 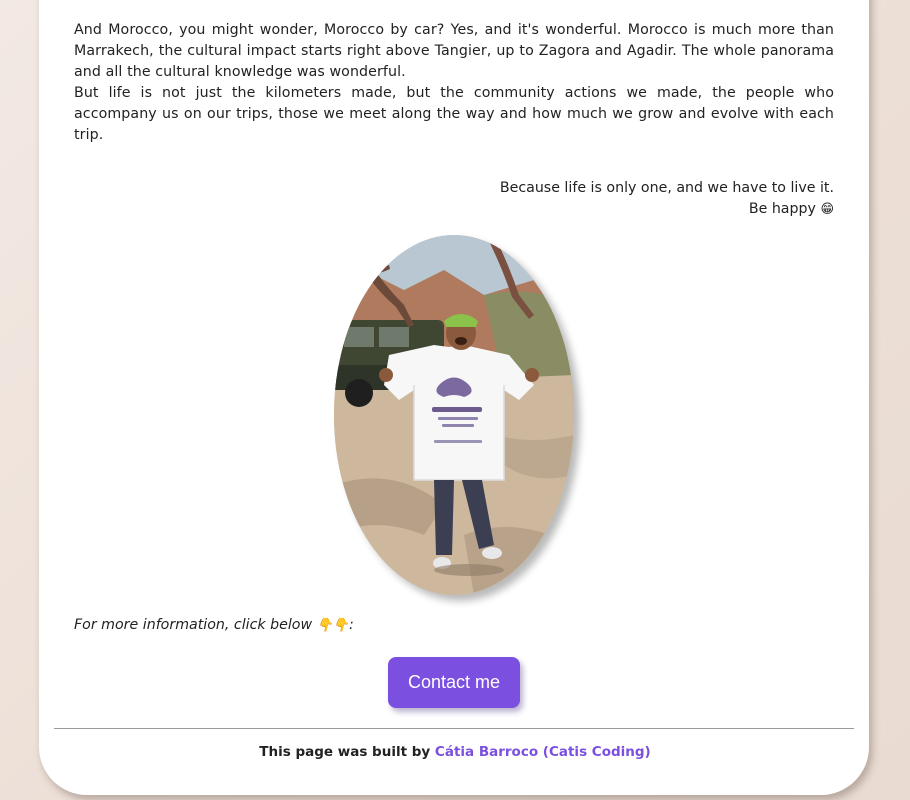 What do you see at coordinates (782, 209) in the screenshot?
I see `quote-be-happy: Be happy` at bounding box center [782, 209].